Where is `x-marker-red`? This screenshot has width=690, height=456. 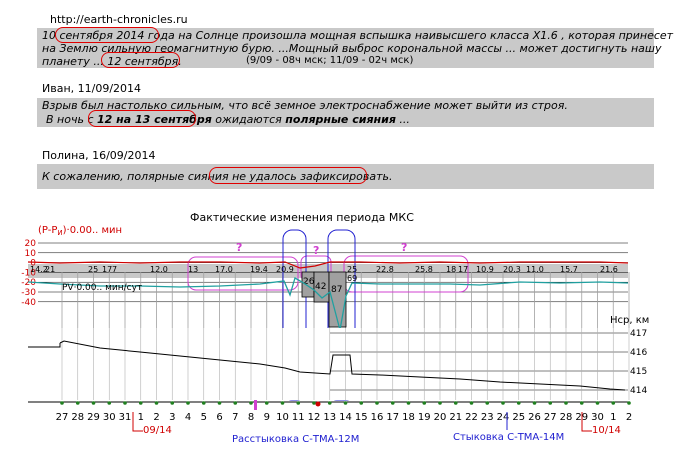 x-marker-red is located at coordinates (318, 404).